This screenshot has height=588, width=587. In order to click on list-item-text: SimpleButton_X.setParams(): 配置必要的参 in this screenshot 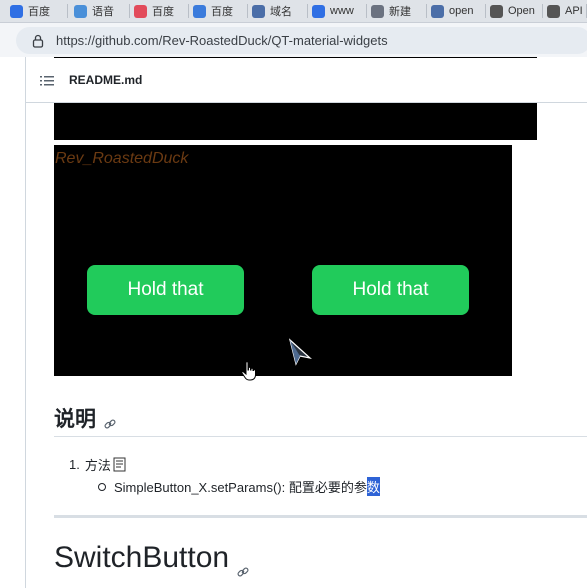, I will do `click(240, 487)`.